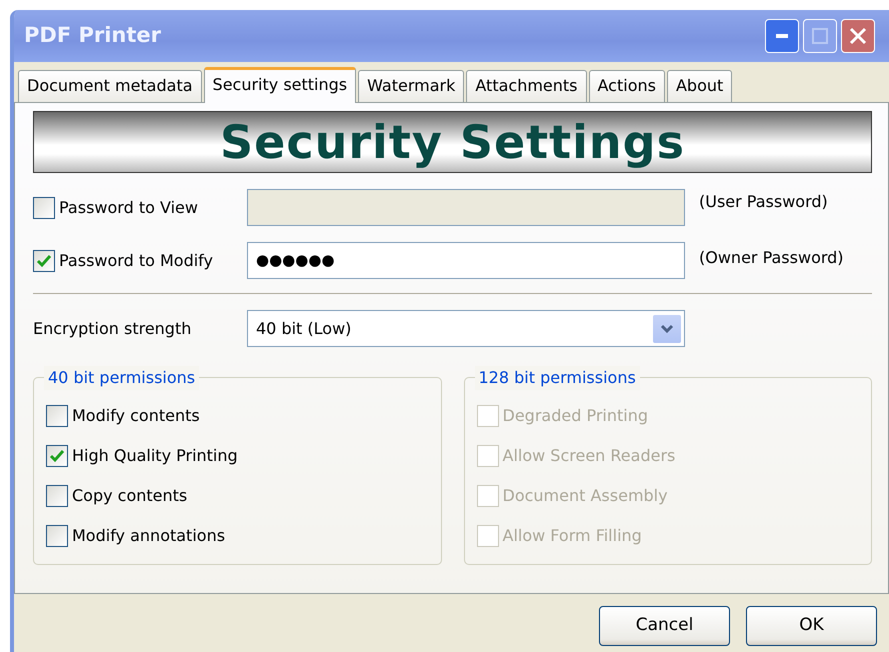 The image size is (889, 652). Describe the element at coordinates (811, 626) in the screenshot. I see `ok-button: OK` at that location.